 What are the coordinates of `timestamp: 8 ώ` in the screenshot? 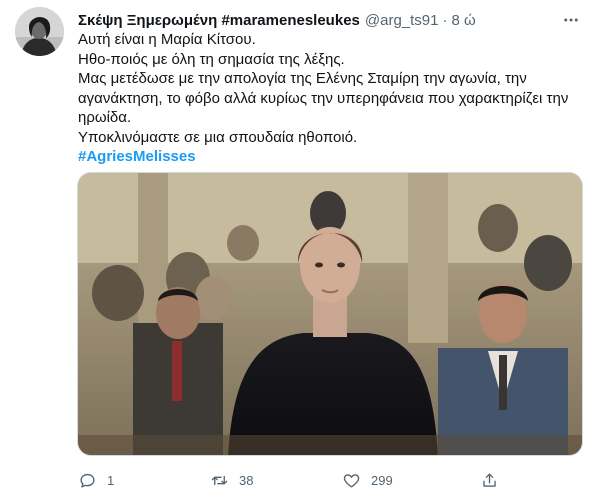 It's located at (463, 20).